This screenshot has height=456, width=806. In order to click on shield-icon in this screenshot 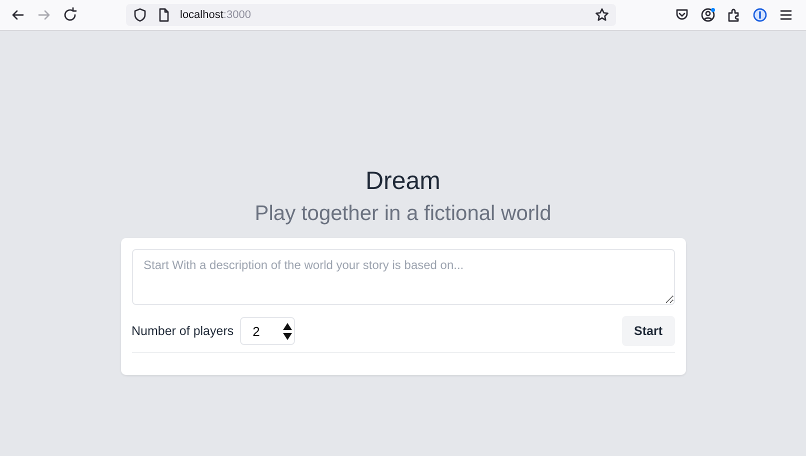, I will do `click(140, 15)`.